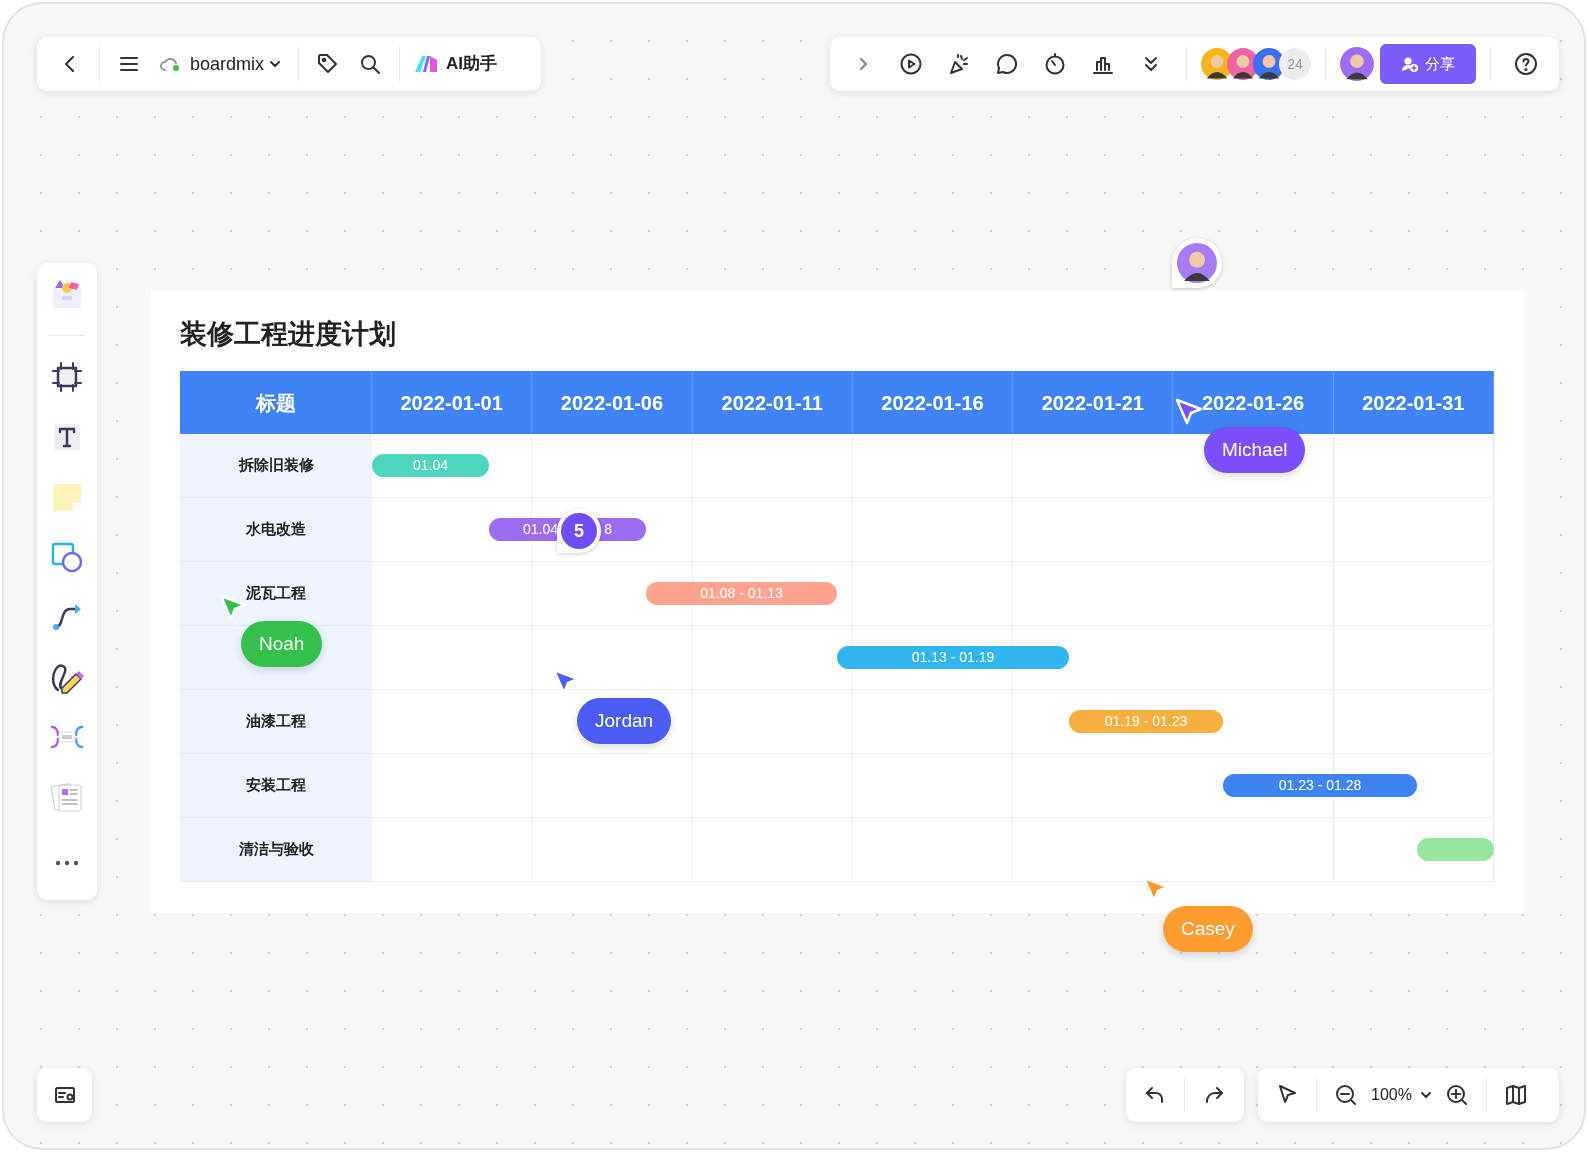  I want to click on date-header-cell: 2022-01-06, so click(612, 402).